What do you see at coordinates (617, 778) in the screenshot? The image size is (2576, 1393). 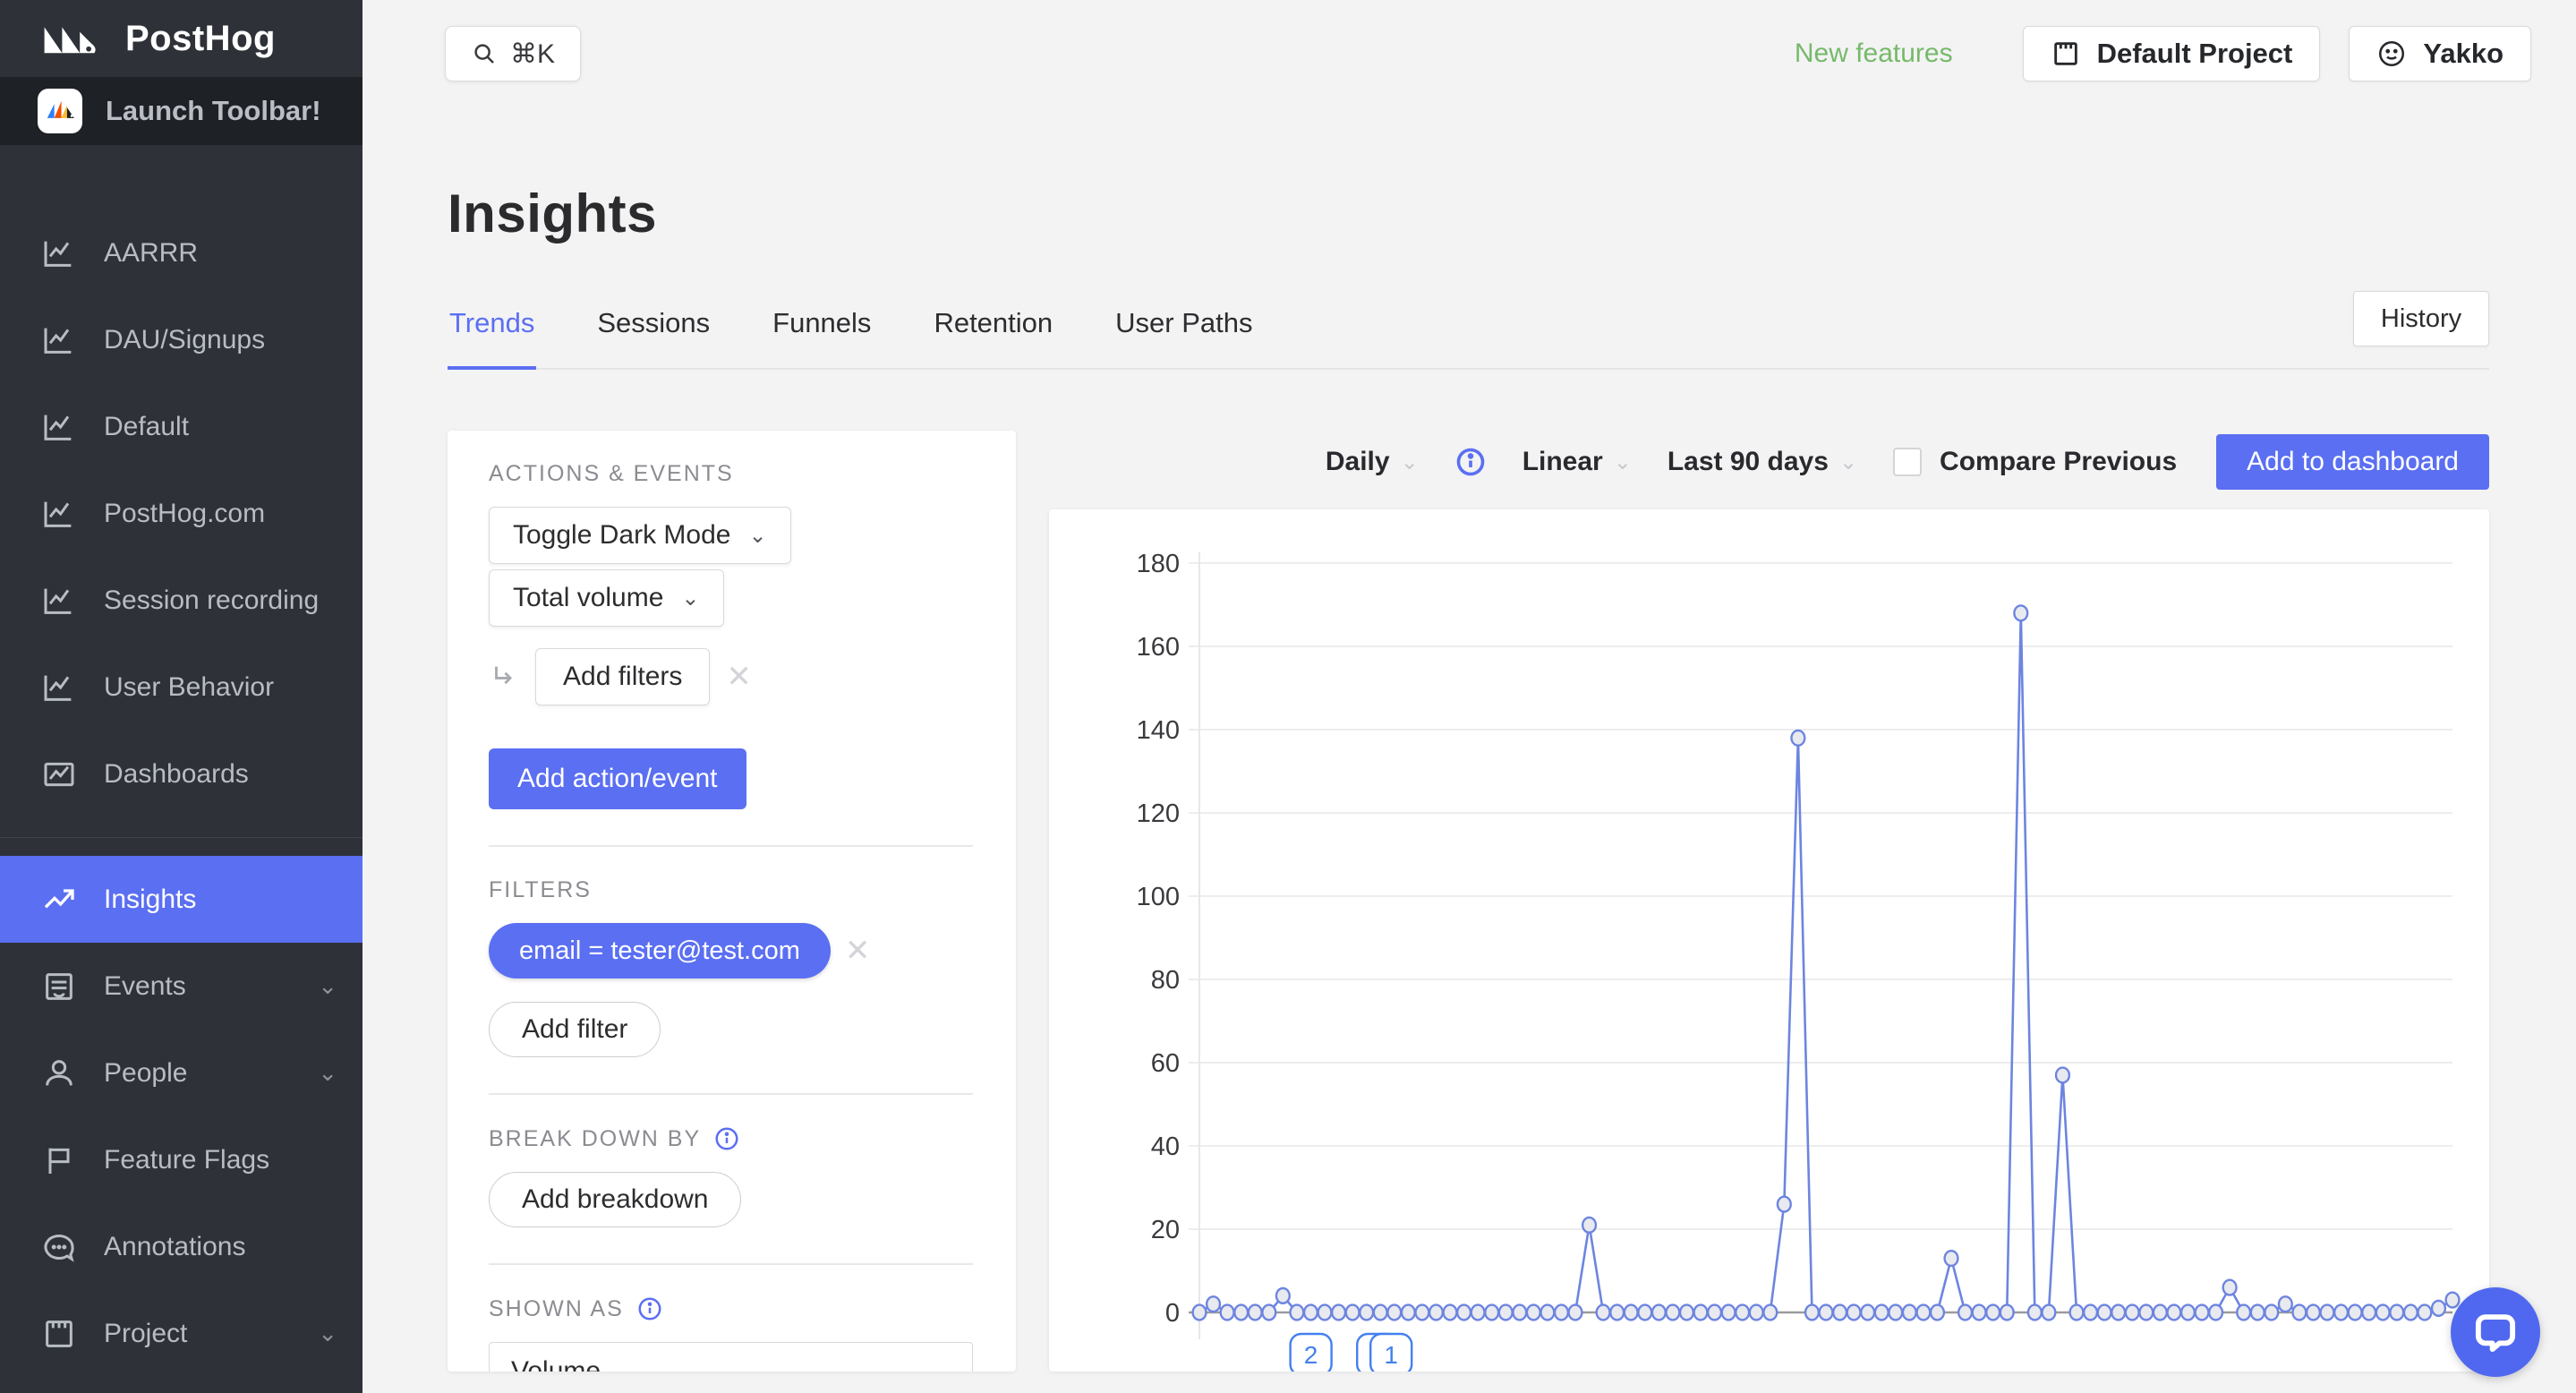 I see `add-action-event-button: Add action/event` at bounding box center [617, 778].